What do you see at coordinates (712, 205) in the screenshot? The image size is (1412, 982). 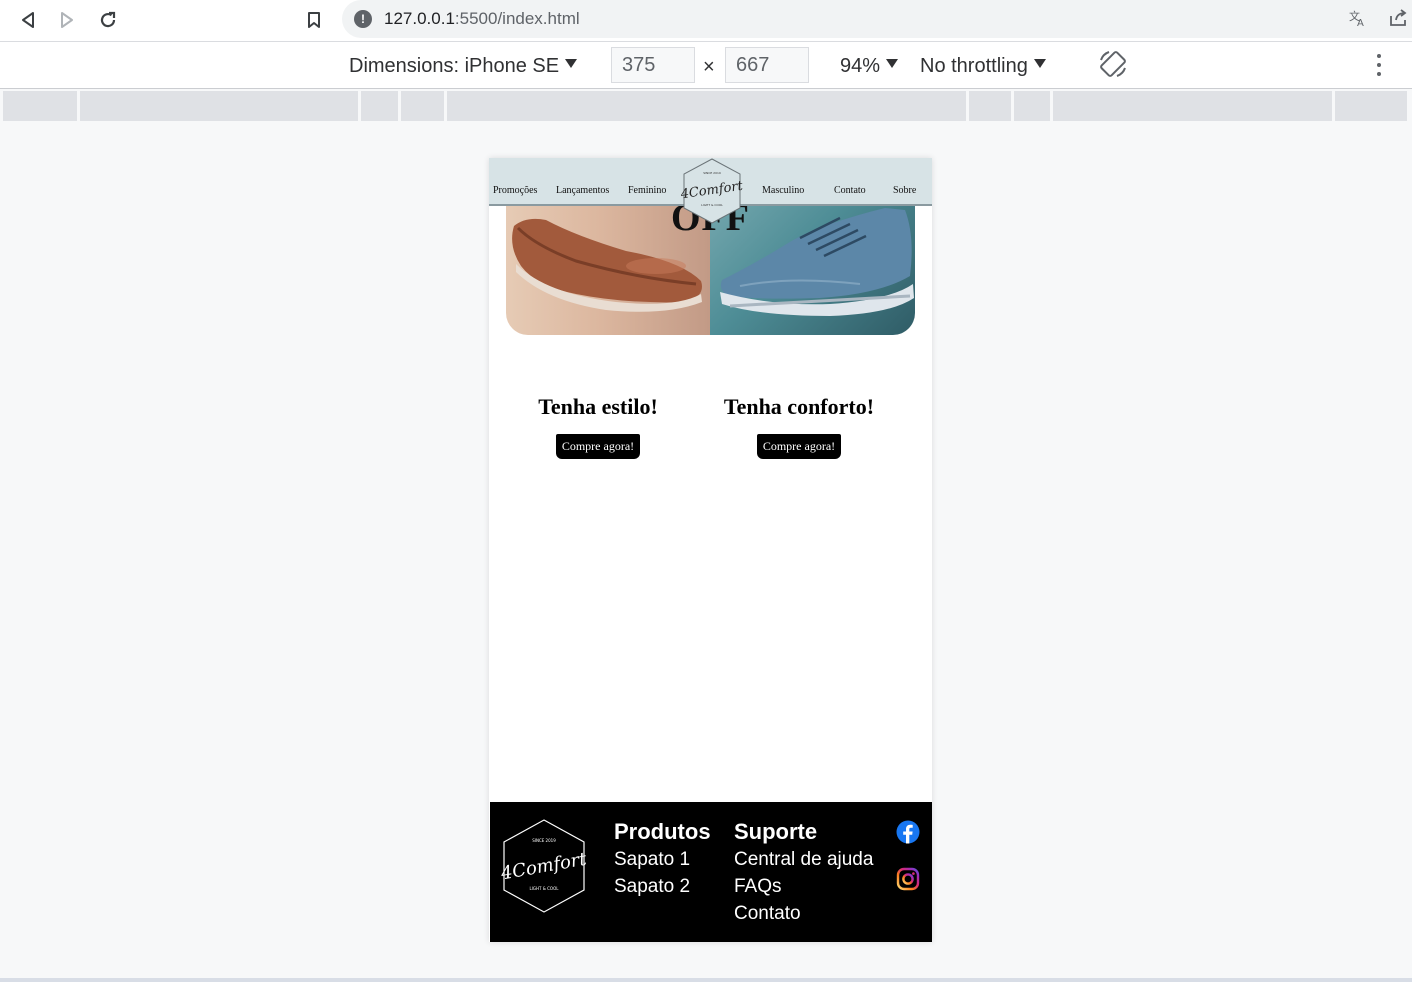 I see `logo-tagline: LIGHT & COOL` at bounding box center [712, 205].